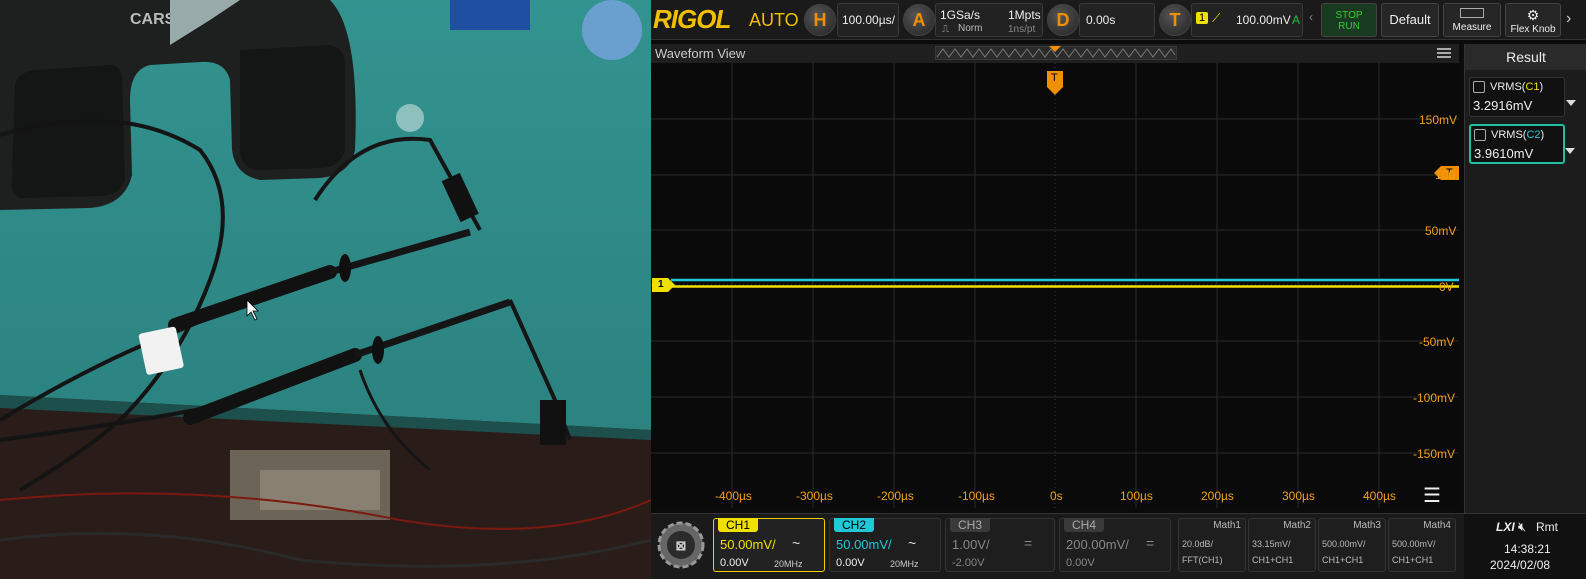  Describe the element at coordinates (1367, 525) in the screenshot. I see `math3-label: Math3` at that location.